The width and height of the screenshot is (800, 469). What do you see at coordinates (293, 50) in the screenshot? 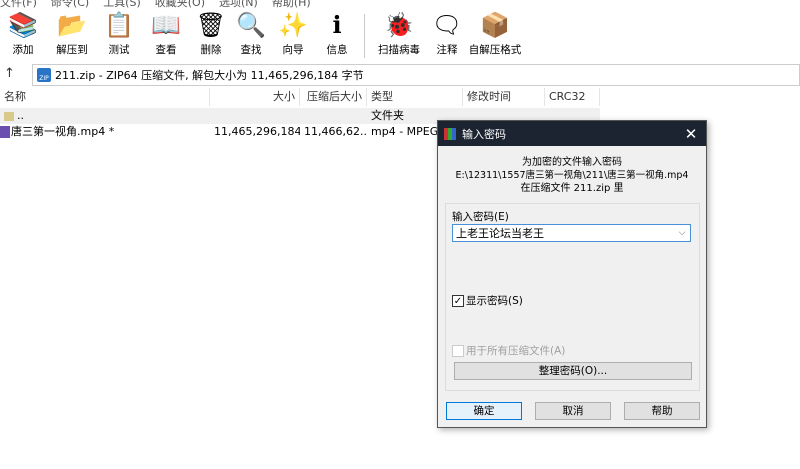
I see `toolbar-label: 向导` at bounding box center [293, 50].